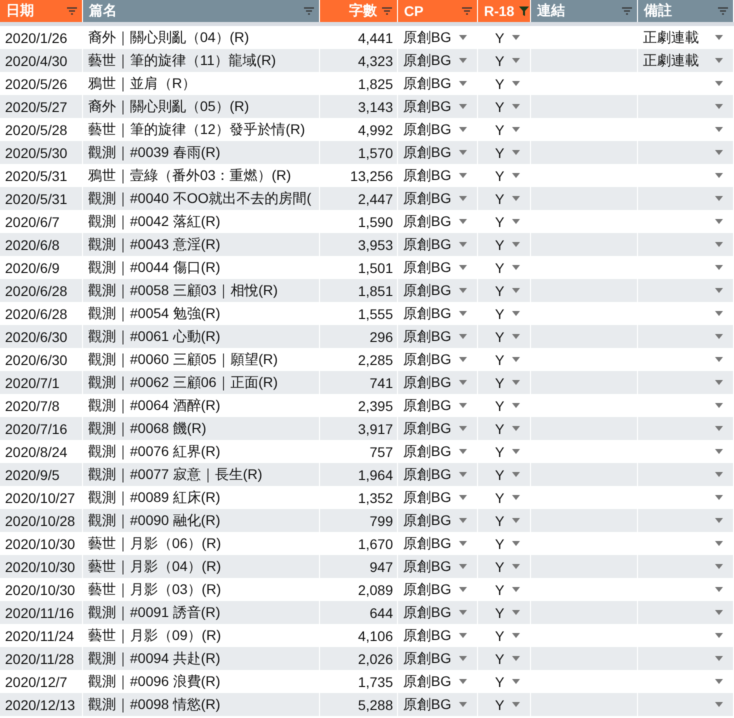  I want to click on column-header: 備註, so click(686, 11).